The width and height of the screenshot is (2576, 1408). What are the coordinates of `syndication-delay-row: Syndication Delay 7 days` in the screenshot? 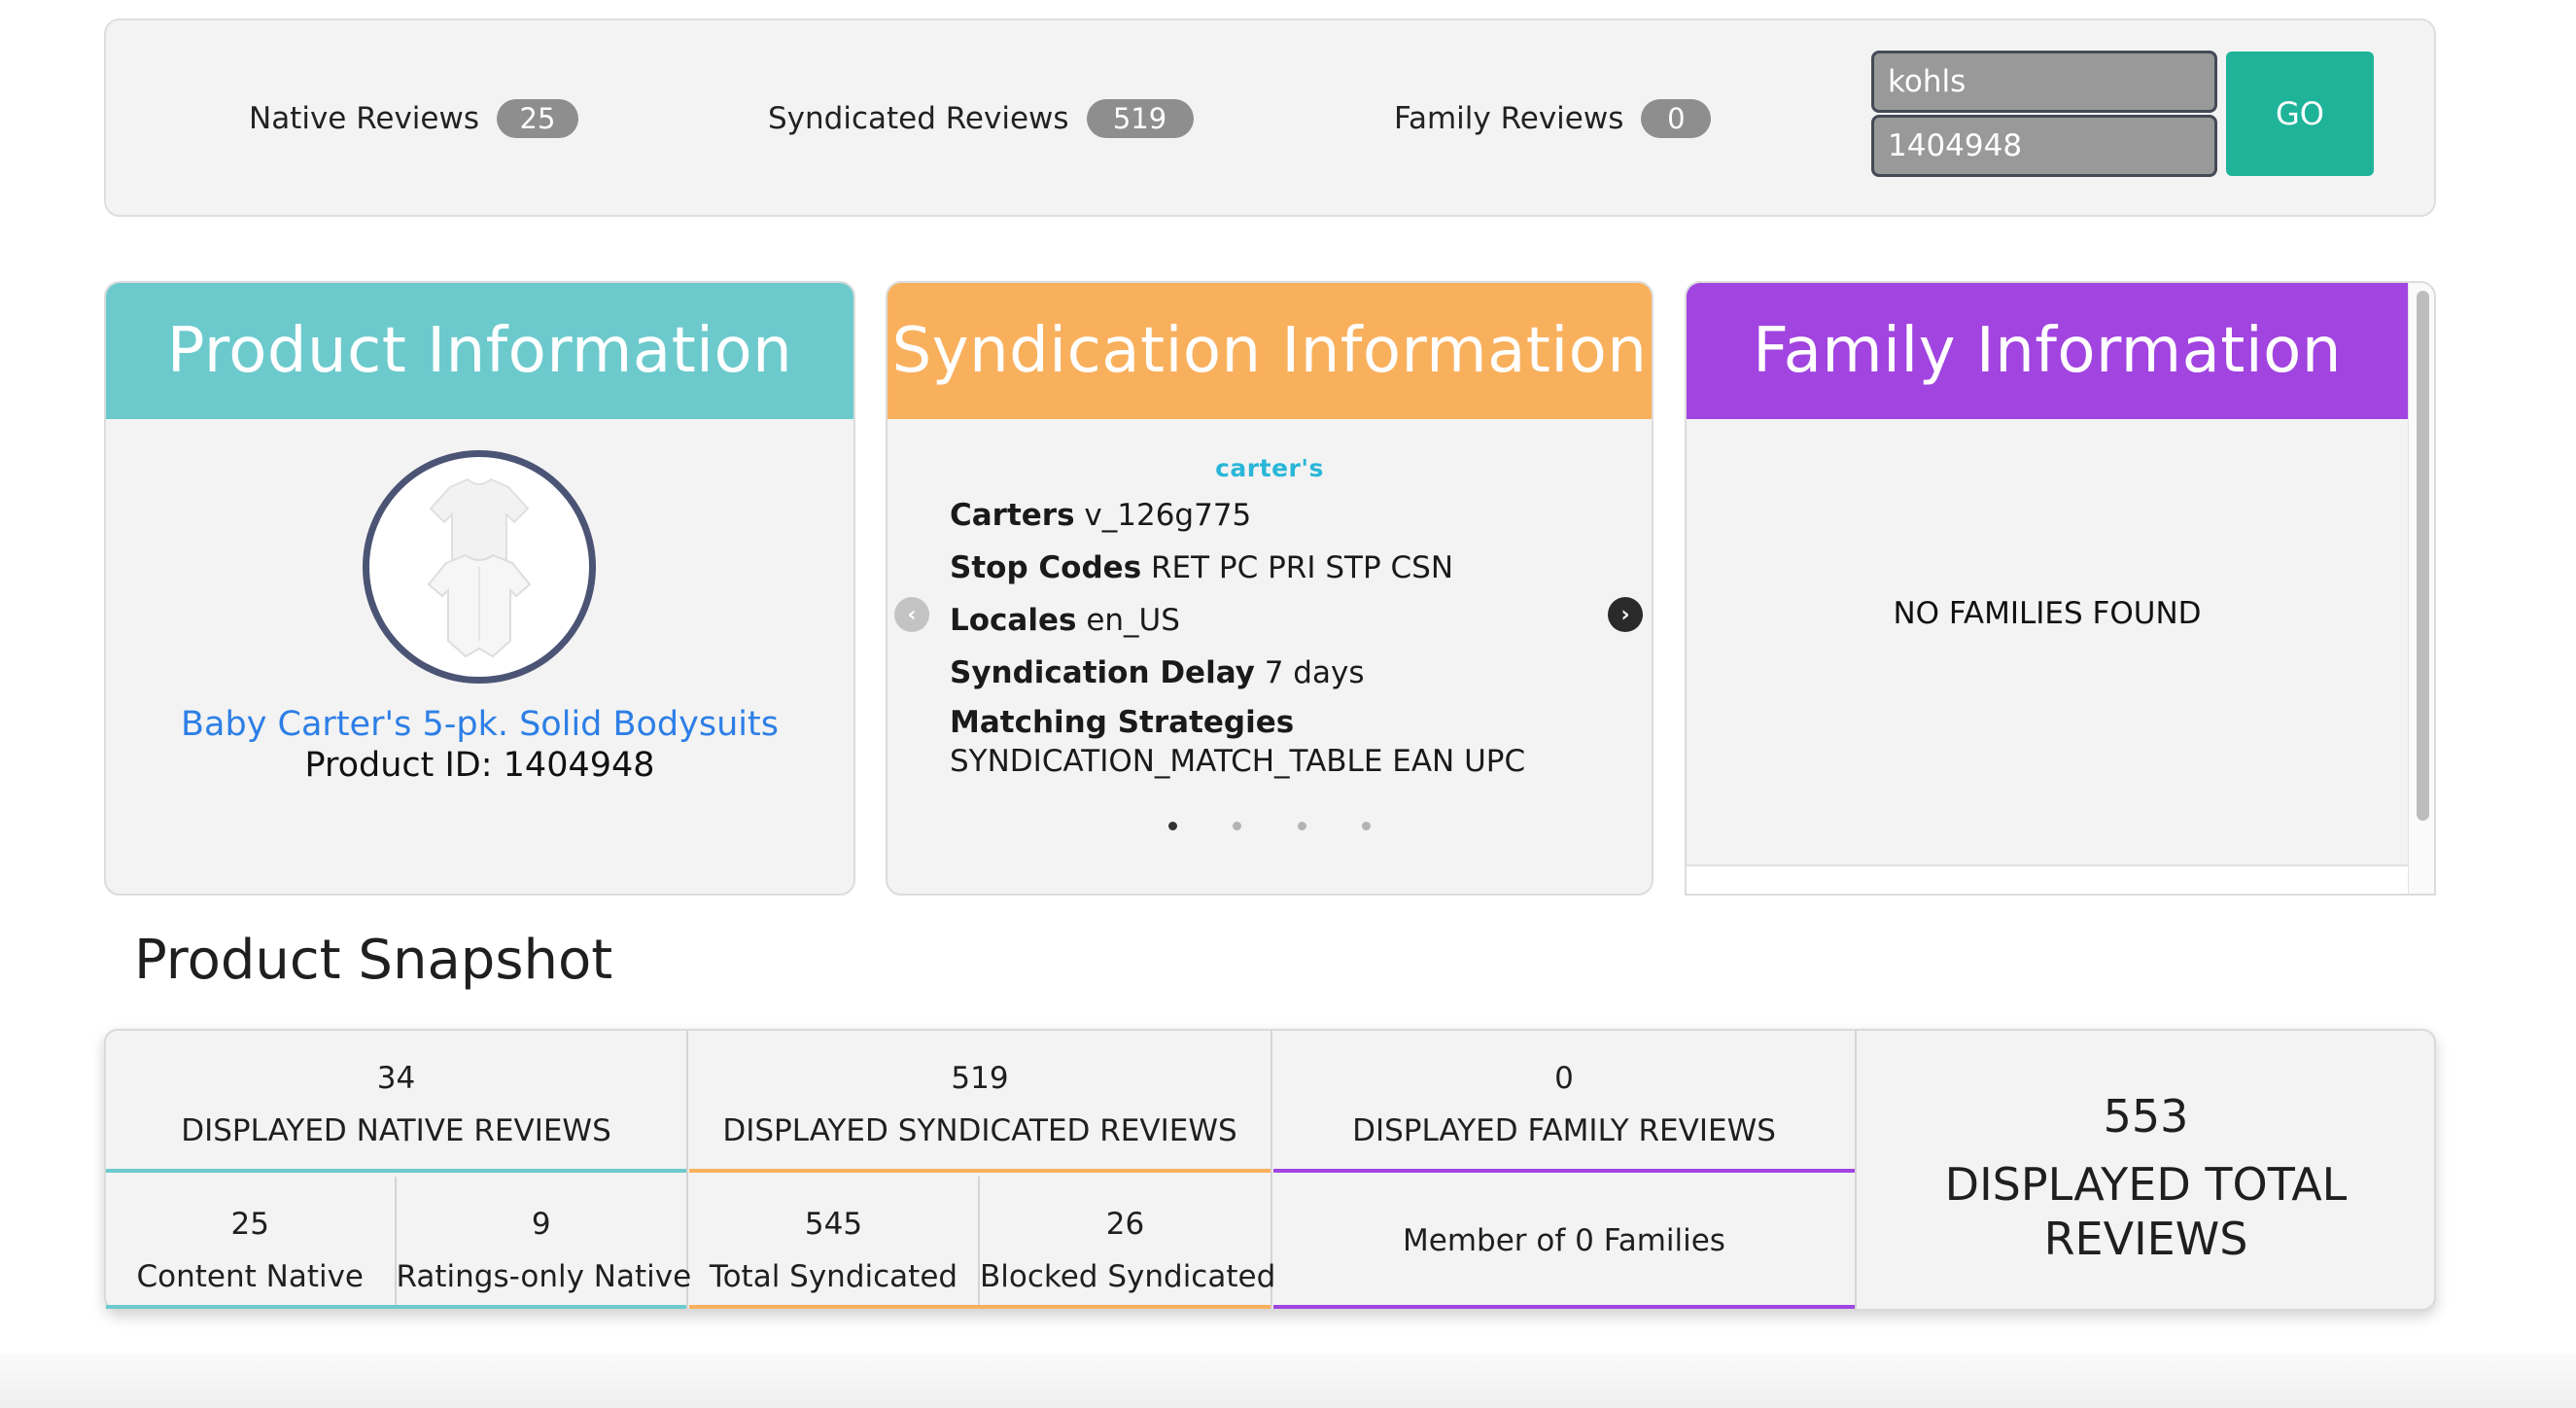 It's located at (1261, 673).